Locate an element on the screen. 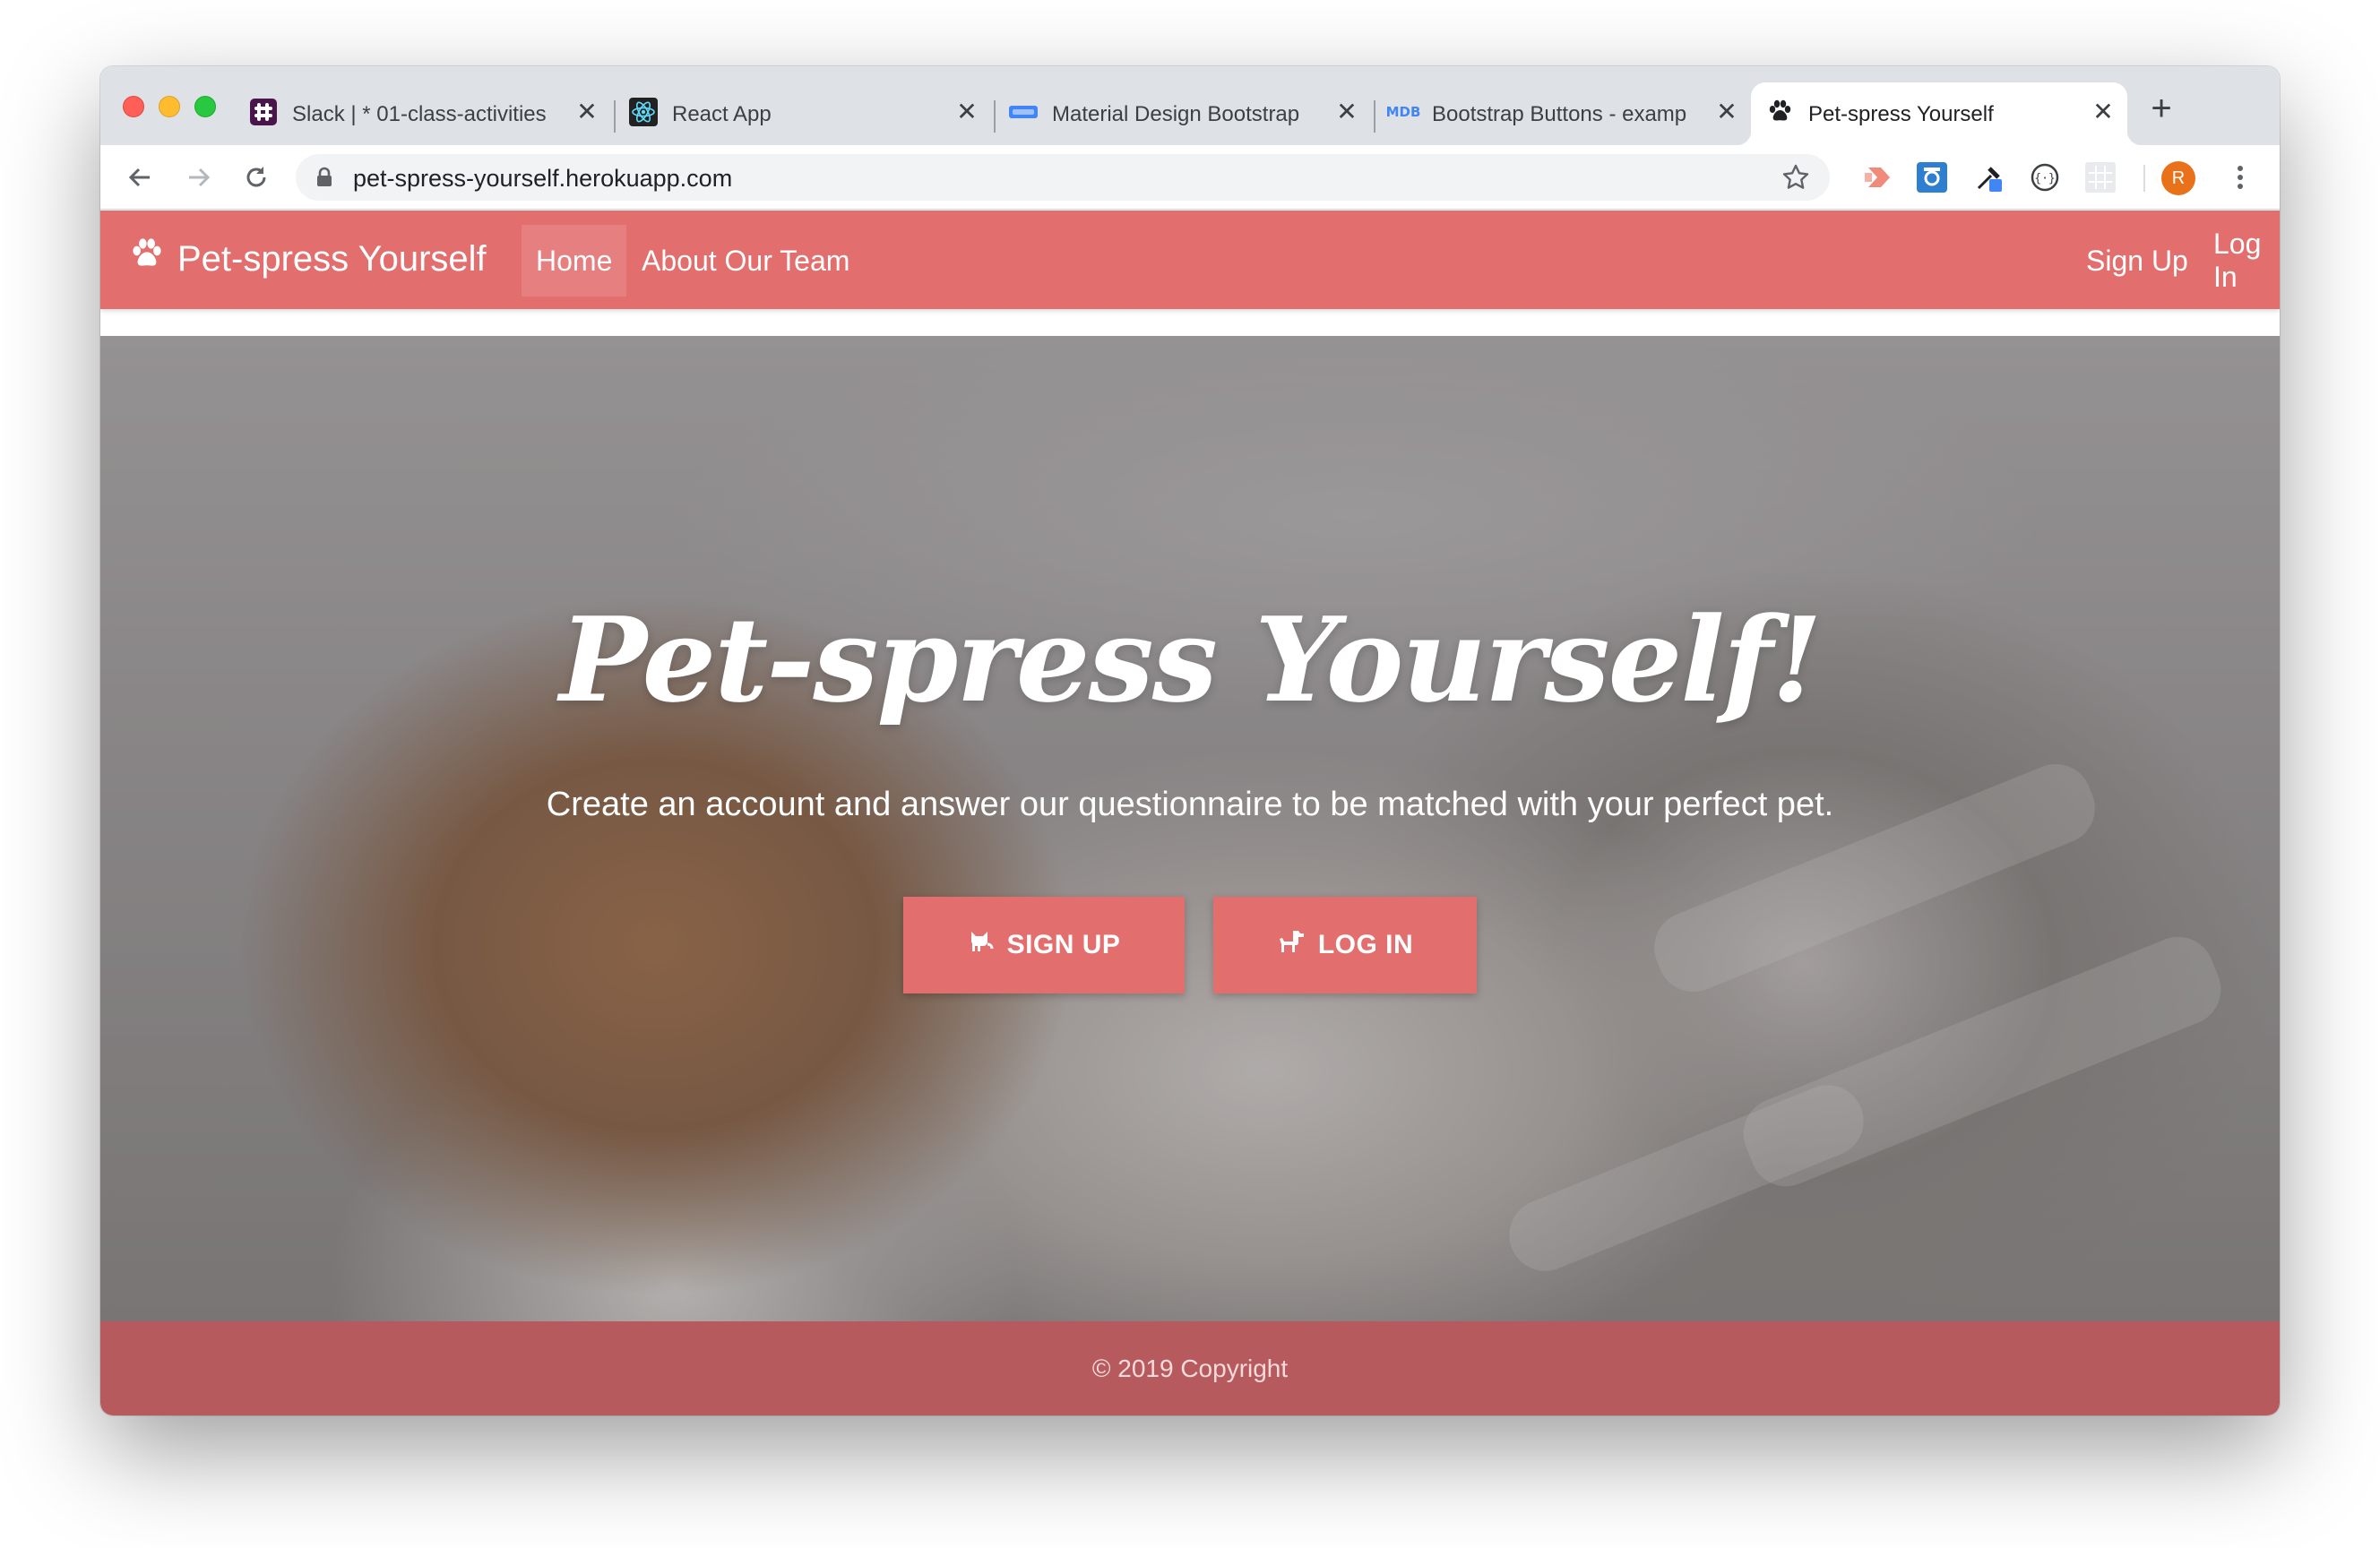 This screenshot has width=2380, height=1548. slack-icon is located at coordinates (264, 112).